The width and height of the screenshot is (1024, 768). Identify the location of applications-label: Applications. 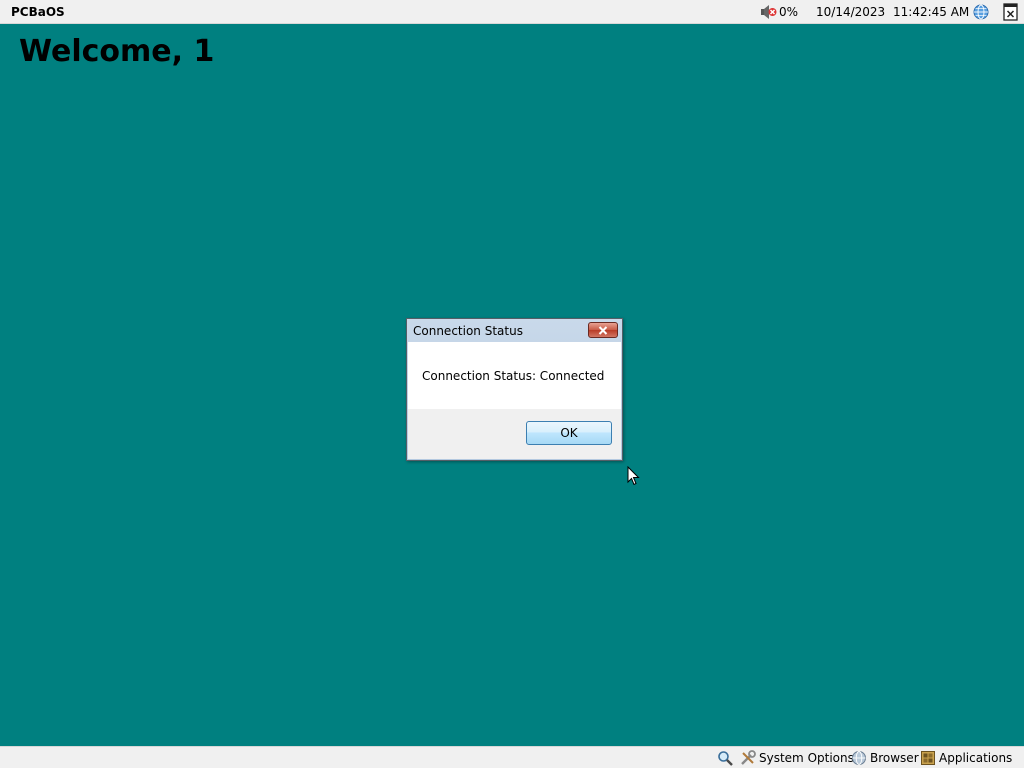
(976, 758).